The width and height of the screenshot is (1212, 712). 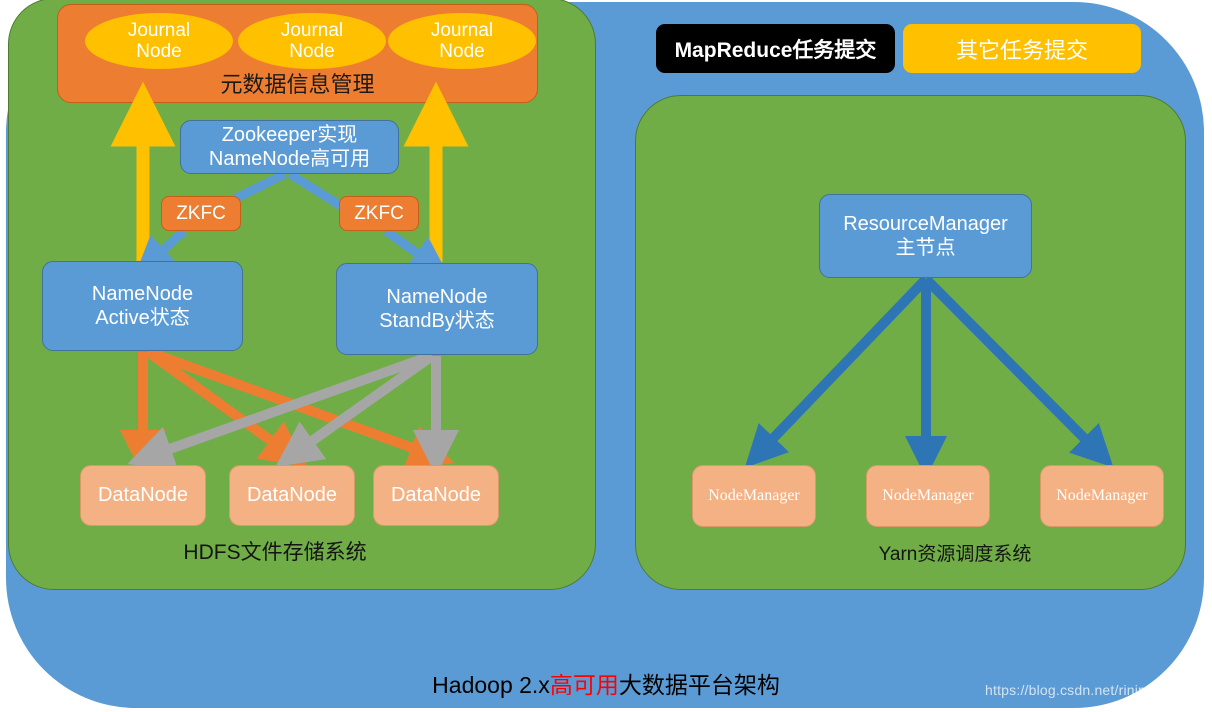 I want to click on resource-manager-line1: ResourceManager, so click(x=925, y=224).